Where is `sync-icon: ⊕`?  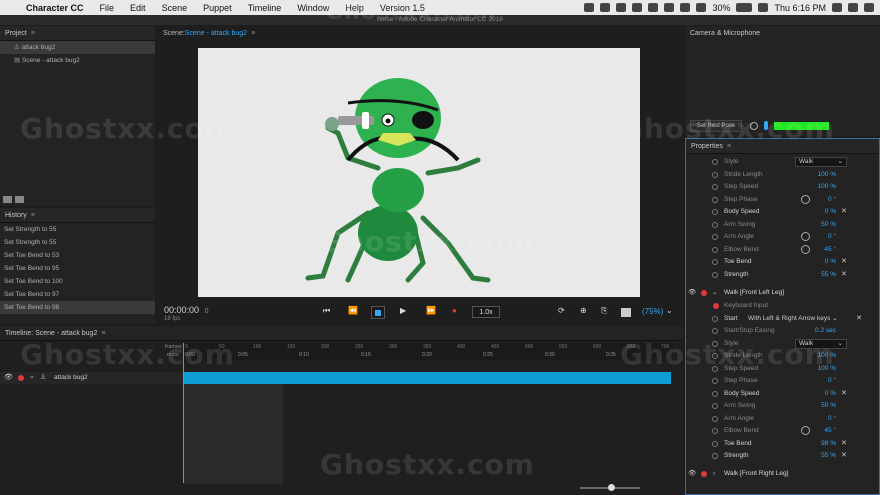
sync-icon: ⊕ is located at coordinates (583, 310).